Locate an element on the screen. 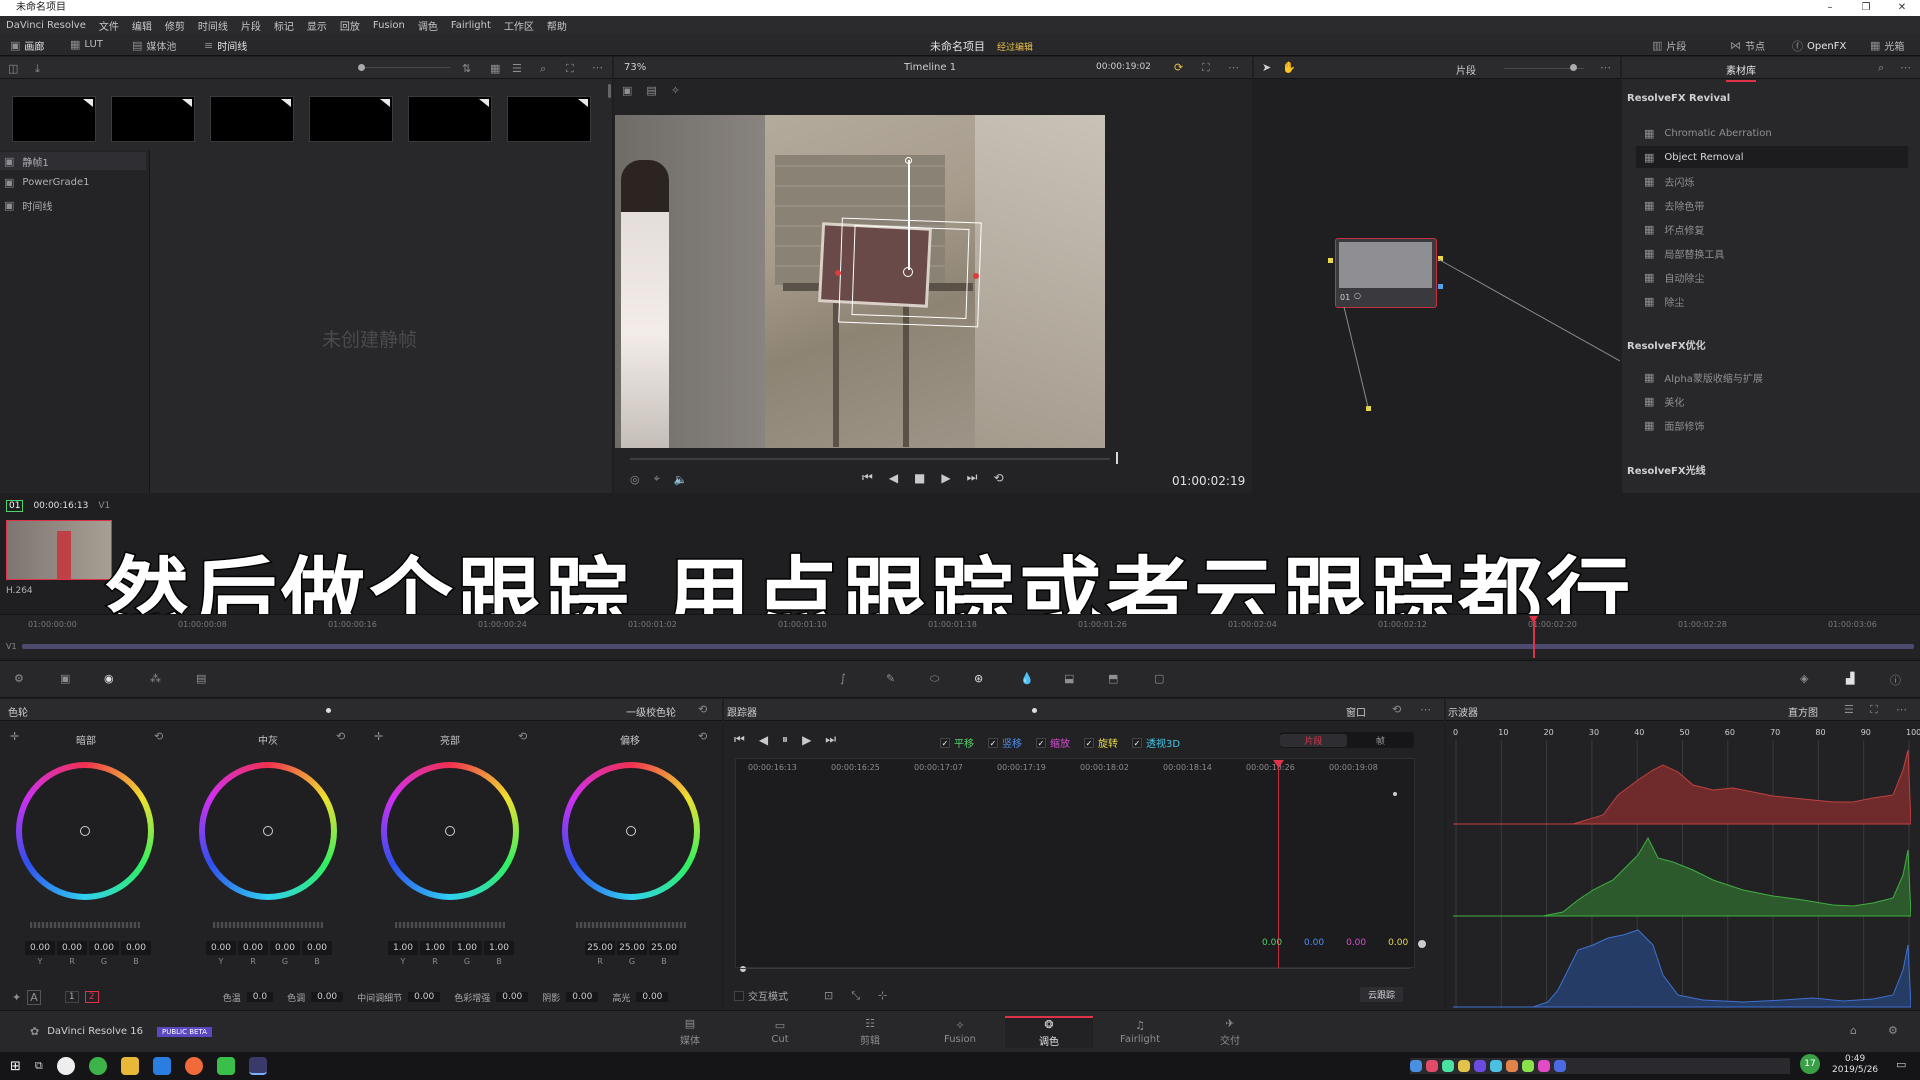 This screenshot has height=1080, width=1920. menu-clip: 片段 is located at coordinates (251, 25).